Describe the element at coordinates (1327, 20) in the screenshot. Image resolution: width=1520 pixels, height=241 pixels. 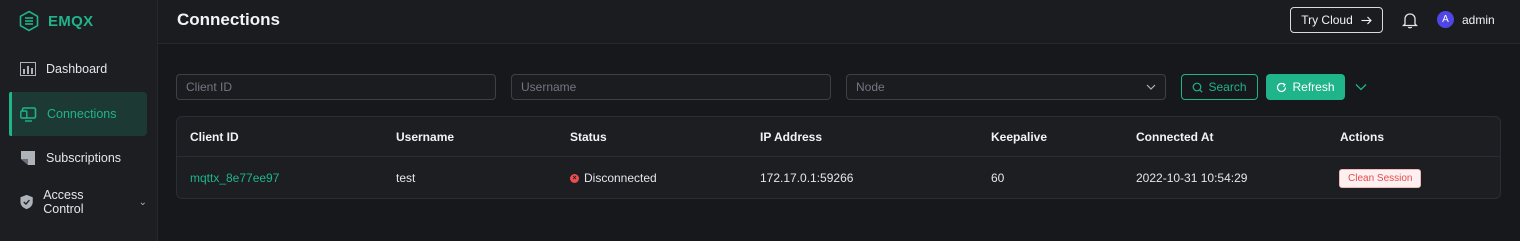
I see `try-cloud-label: Try Cloud` at that location.